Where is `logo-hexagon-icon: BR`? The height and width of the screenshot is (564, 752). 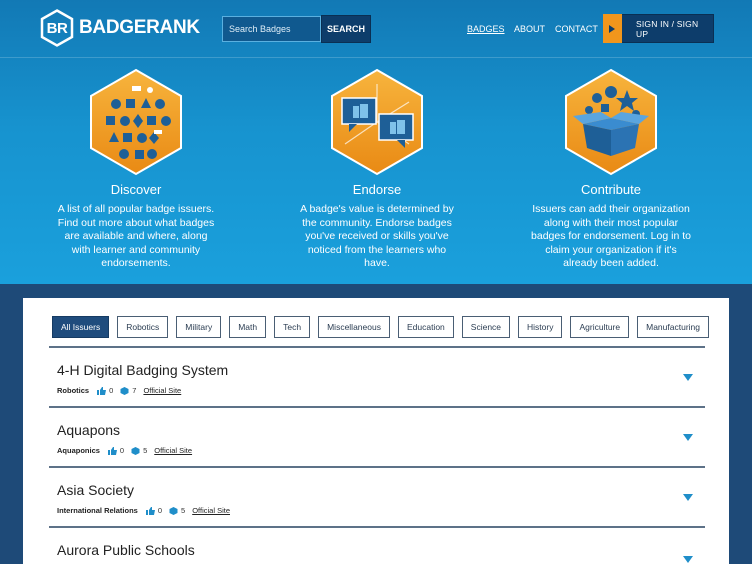
logo-hexagon-icon: BR is located at coordinates (57, 28).